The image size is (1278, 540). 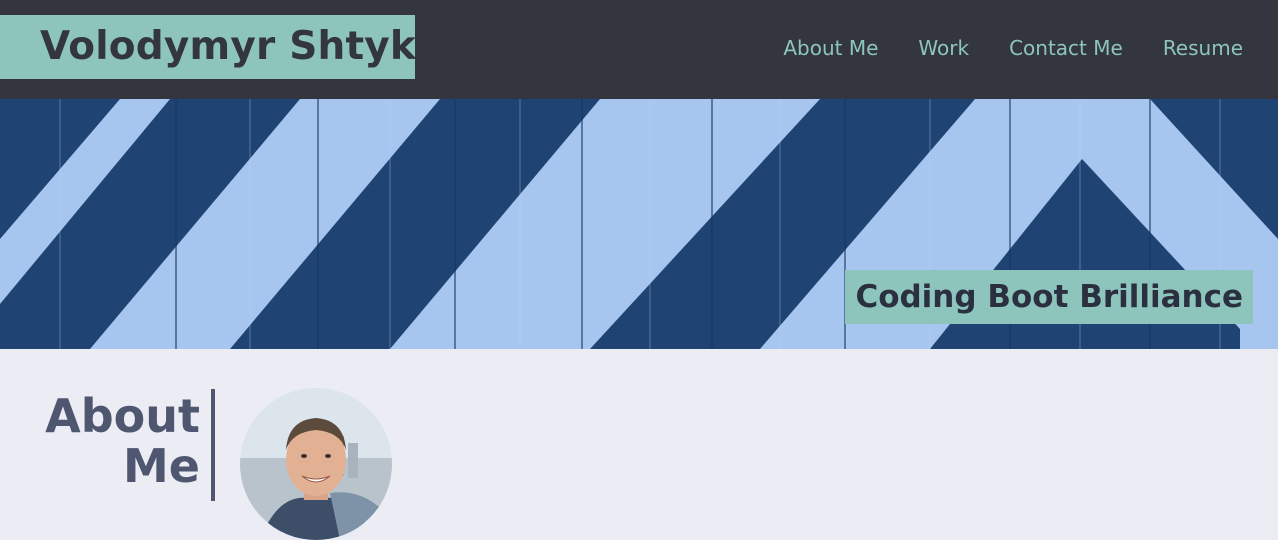 I want to click on about-heading: About Me, so click(x=120, y=441).